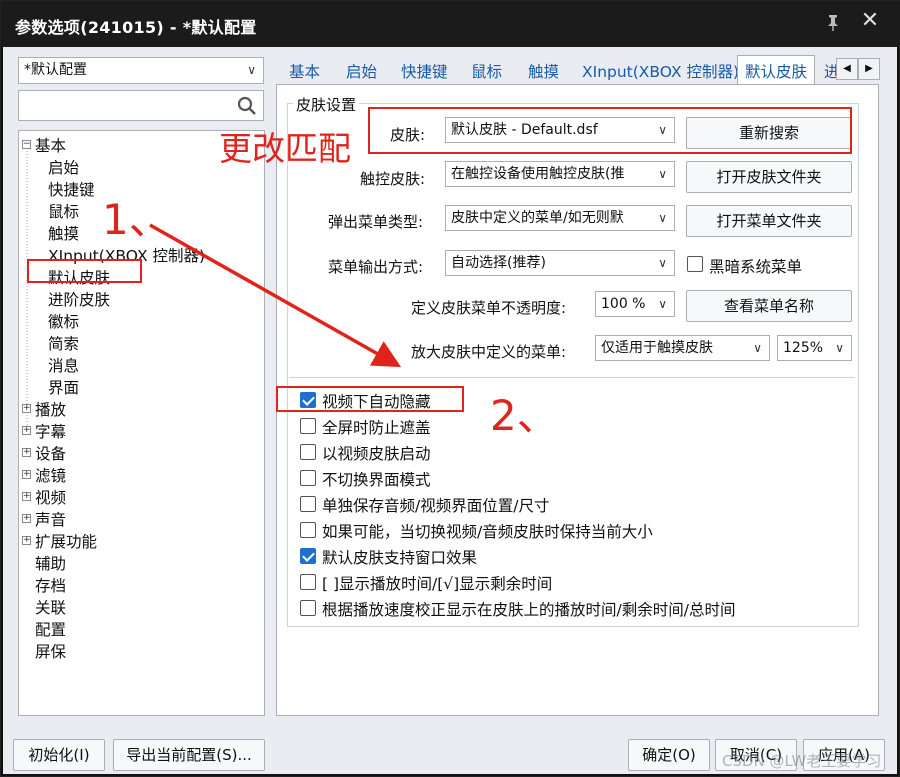  Describe the element at coordinates (50, 519) in the screenshot. I see `tree-item: 声音` at that location.